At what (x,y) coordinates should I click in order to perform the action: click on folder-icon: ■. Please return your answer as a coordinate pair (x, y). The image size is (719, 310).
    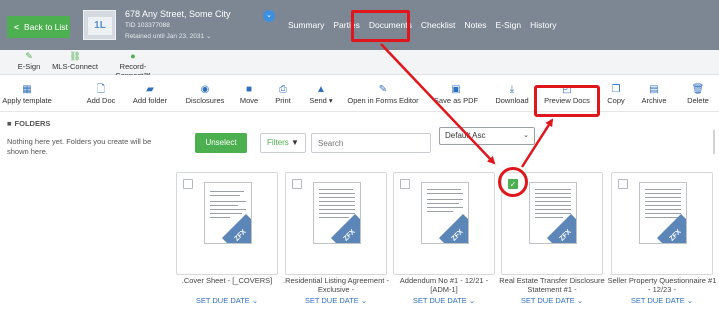
    Looking at the image, I should click on (9, 123).